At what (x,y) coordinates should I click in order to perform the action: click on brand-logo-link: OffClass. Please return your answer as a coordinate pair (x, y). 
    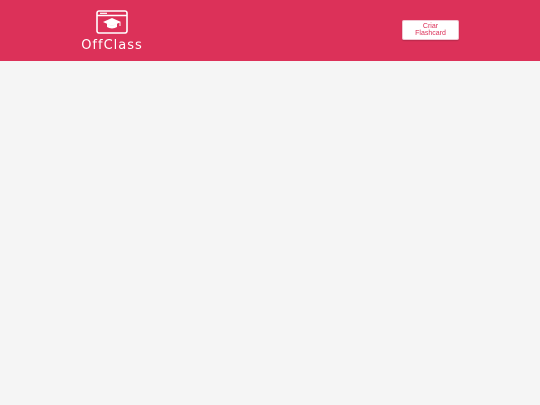
    Looking at the image, I should click on (112, 31).